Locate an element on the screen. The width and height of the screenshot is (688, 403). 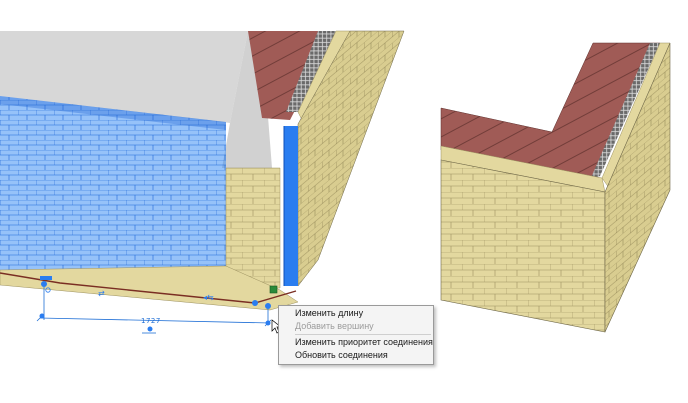
flip-arrows: ◂⇆ is located at coordinates (208, 297).